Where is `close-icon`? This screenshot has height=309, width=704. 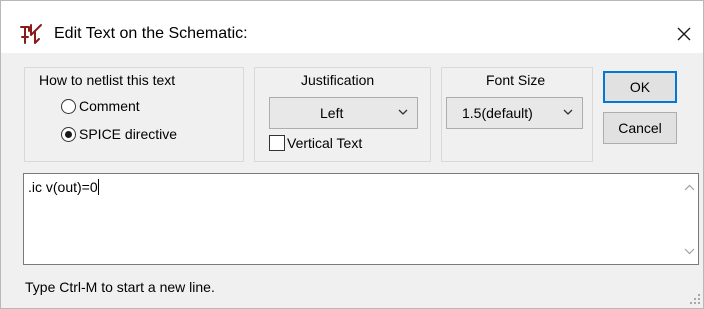
close-icon is located at coordinates (684, 34).